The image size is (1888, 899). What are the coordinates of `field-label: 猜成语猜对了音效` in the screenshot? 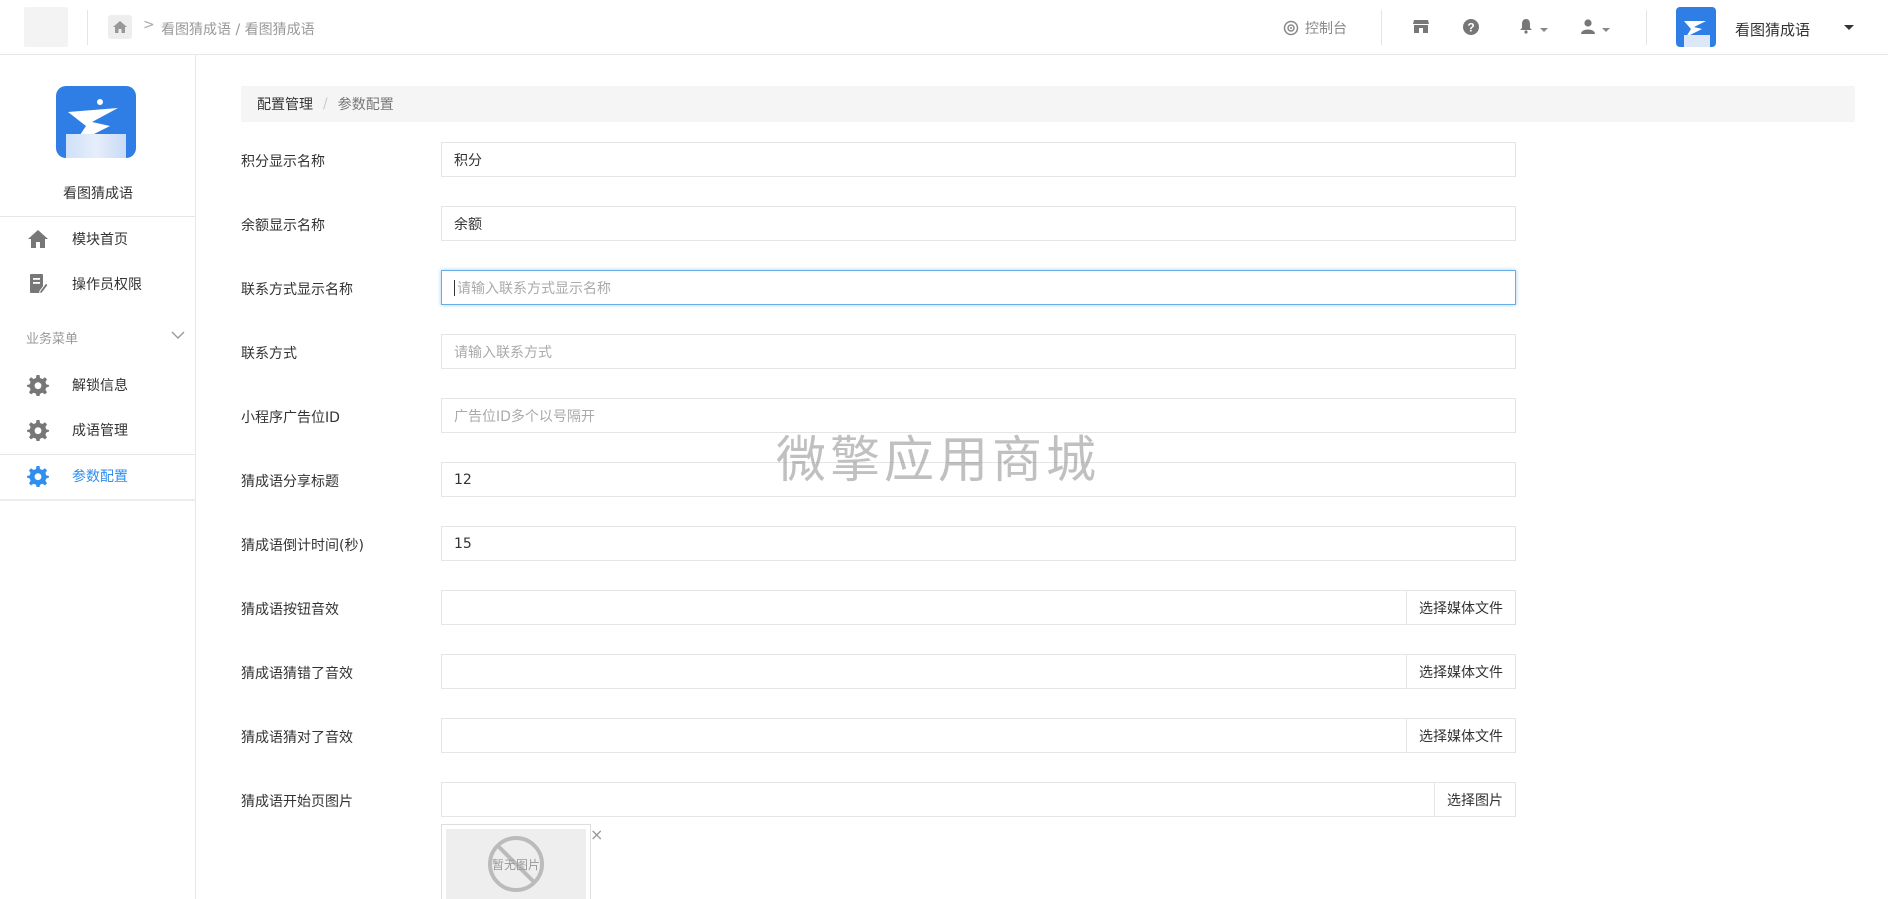 It's located at (297, 738).